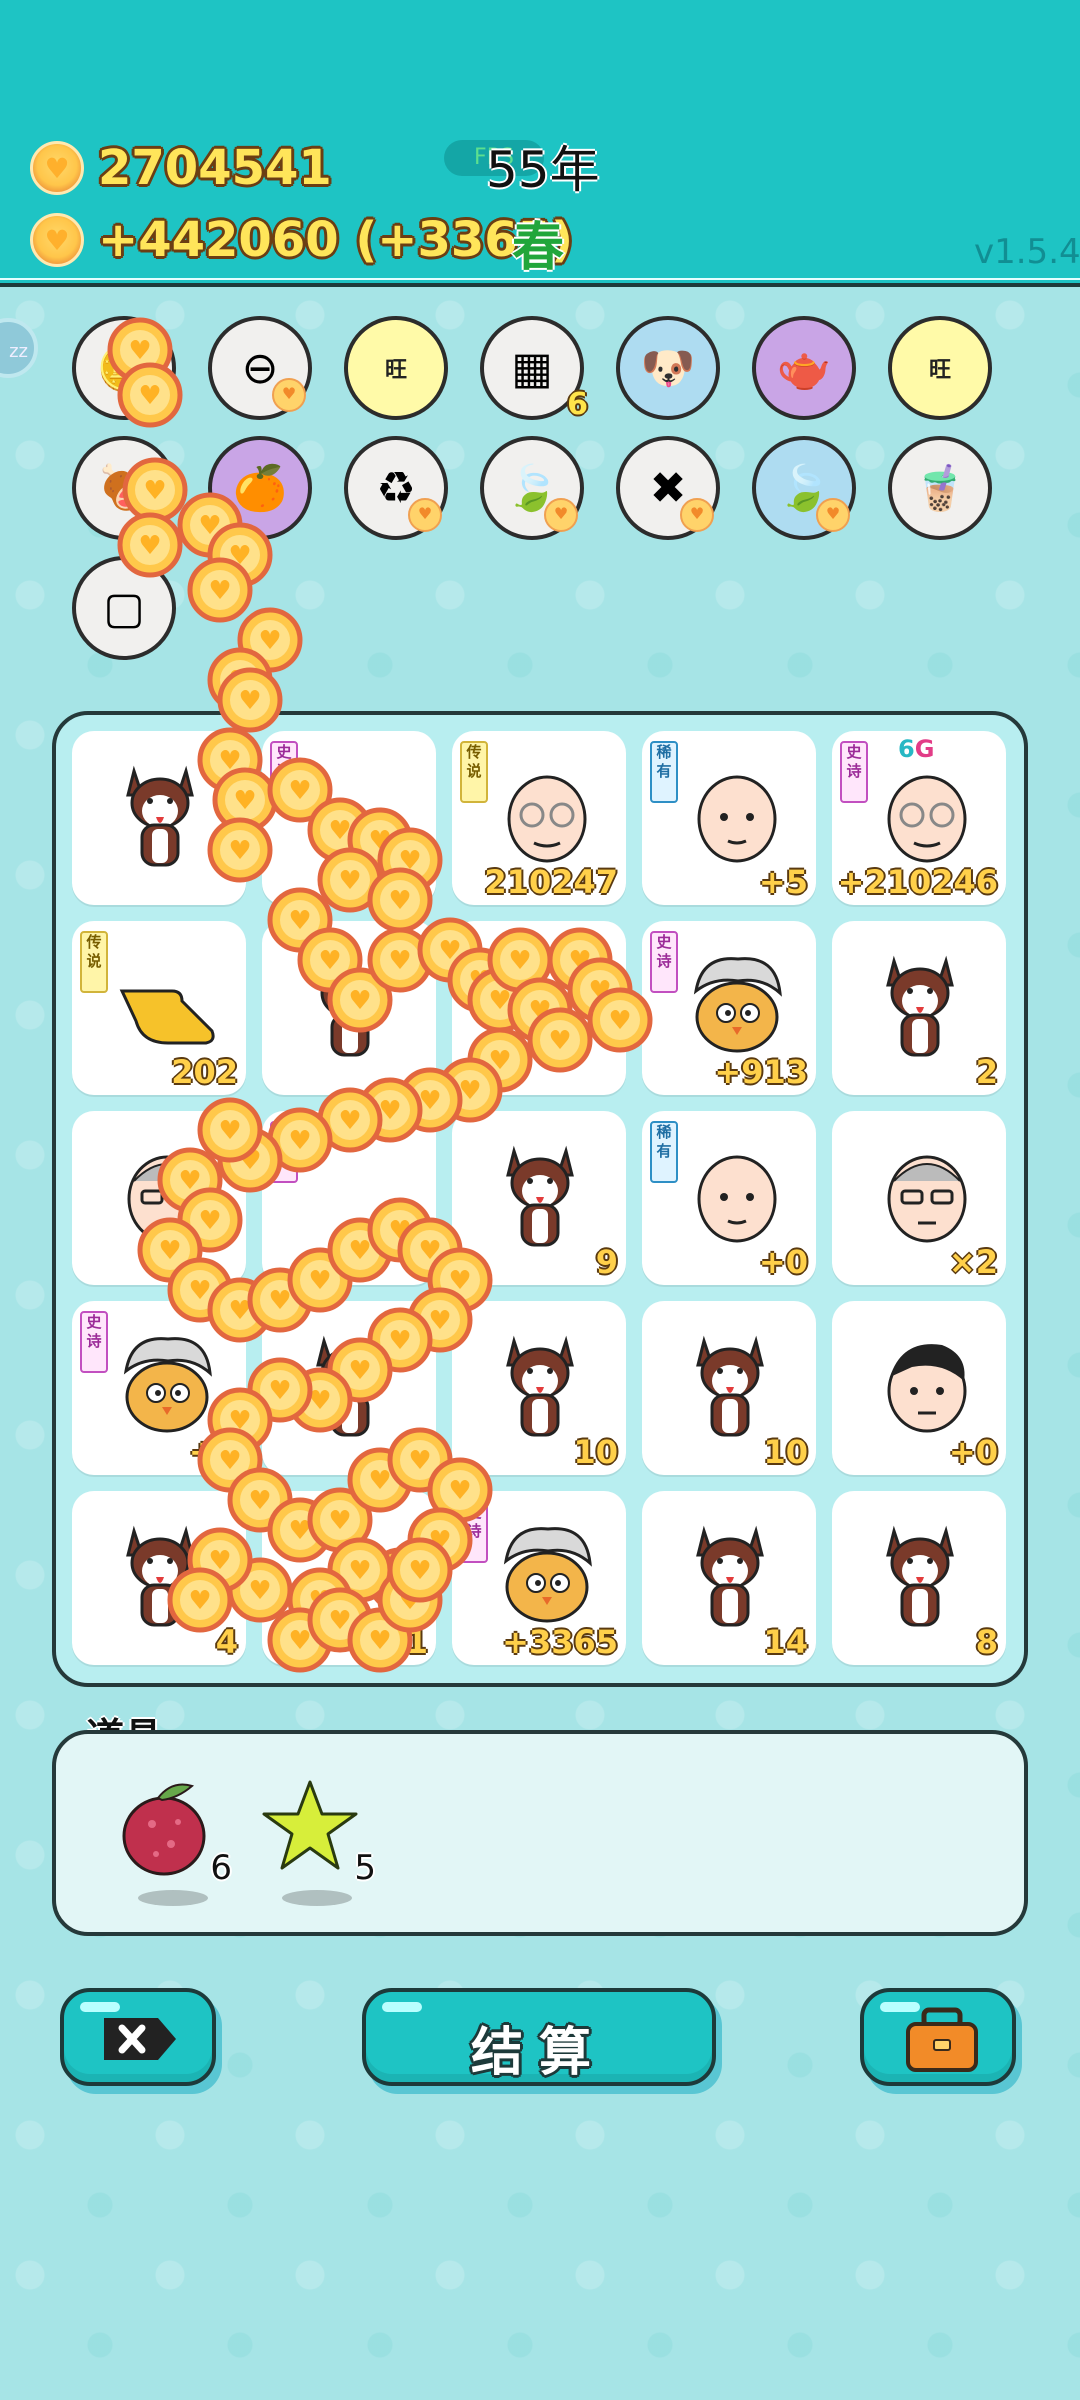 Image resolution: width=1080 pixels, height=2400 pixels. What do you see at coordinates (540, 143) in the screenshot?
I see `top-header: 2704541 +442060 (+3365) FPS 55年 春 v1.5.4` at bounding box center [540, 143].